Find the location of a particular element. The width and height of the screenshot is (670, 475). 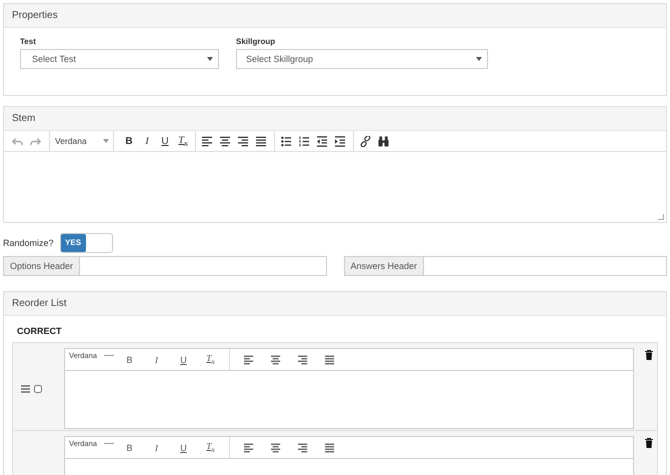

select-dropdown: Select Test is located at coordinates (119, 59).